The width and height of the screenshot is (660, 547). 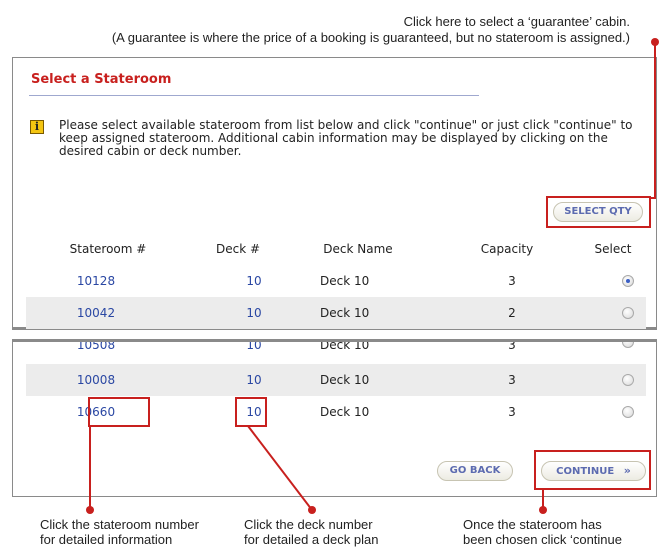 What do you see at coordinates (106, 539) in the screenshot?
I see `stateroom-annotation-line2: for detailed information` at bounding box center [106, 539].